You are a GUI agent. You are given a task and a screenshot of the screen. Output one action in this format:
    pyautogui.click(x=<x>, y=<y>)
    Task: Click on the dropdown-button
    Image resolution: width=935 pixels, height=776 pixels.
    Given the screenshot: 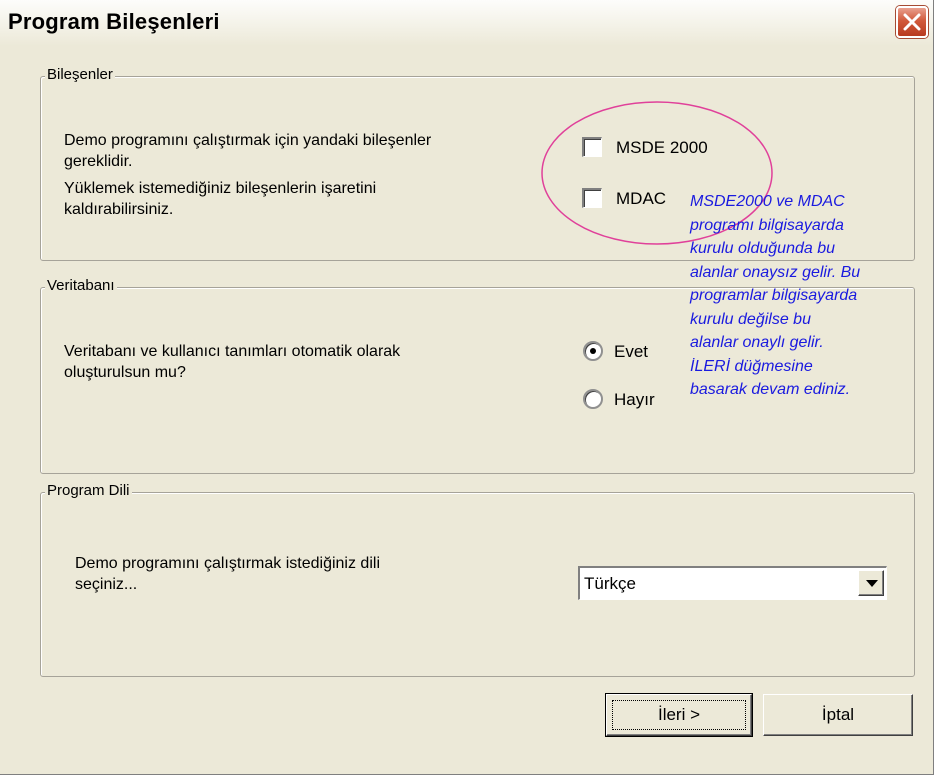 What is the action you would take?
    pyautogui.click(x=871, y=583)
    